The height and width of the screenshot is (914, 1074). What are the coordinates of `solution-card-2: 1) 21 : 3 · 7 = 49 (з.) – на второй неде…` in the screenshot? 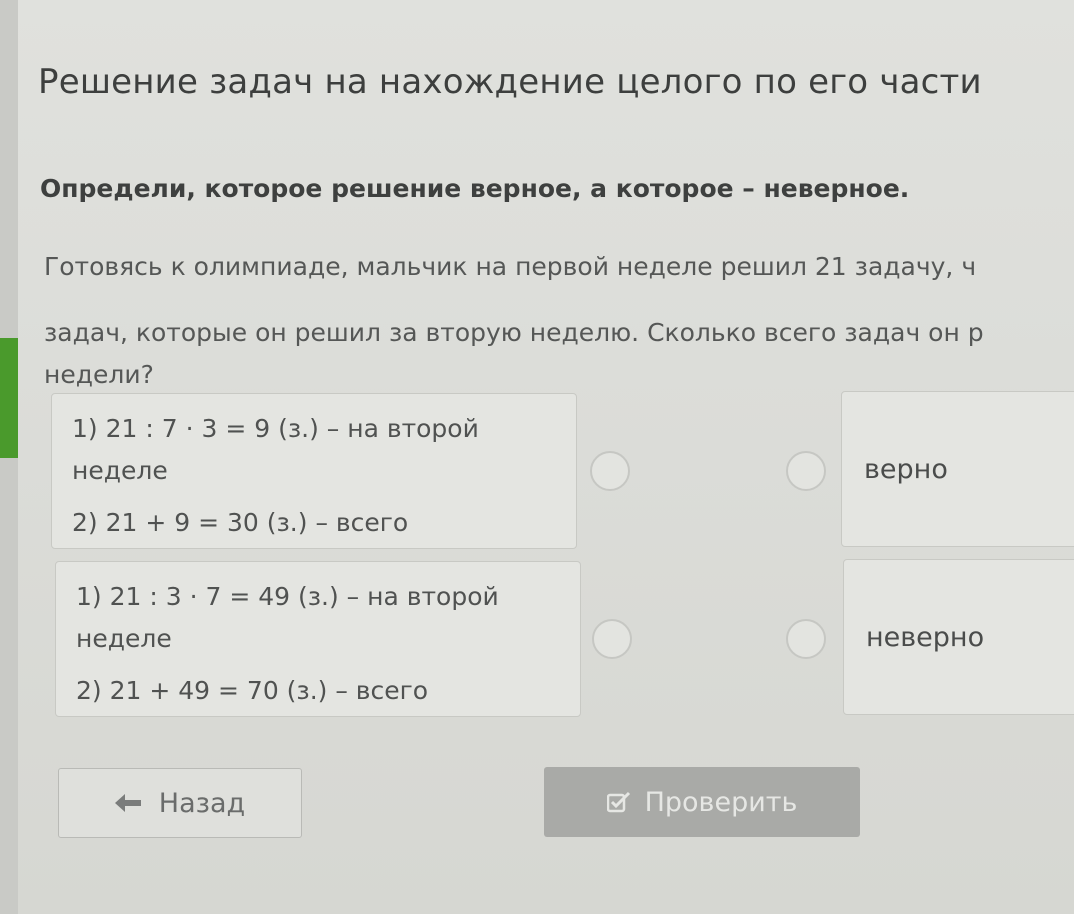 It's located at (318, 639).